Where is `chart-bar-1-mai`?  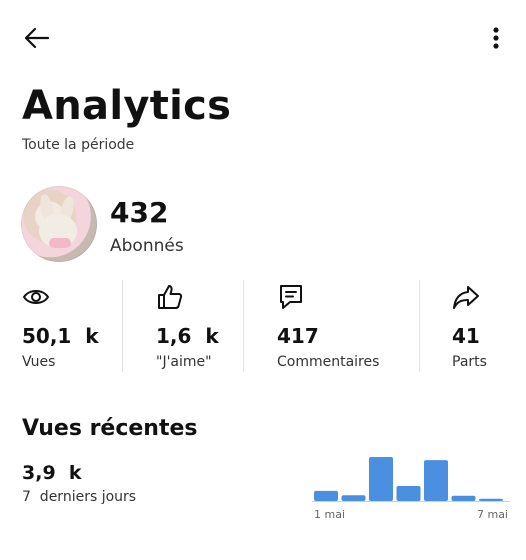 chart-bar-1-mai is located at coordinates (326, 495).